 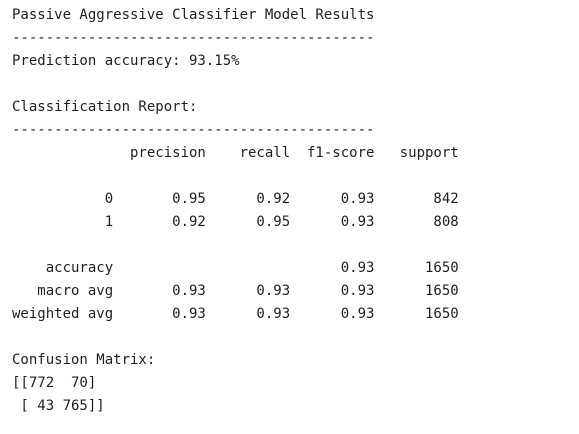 I want to click on prediction-accuracy-line: Prediction accuracy: 93.15%, so click(x=126, y=61).